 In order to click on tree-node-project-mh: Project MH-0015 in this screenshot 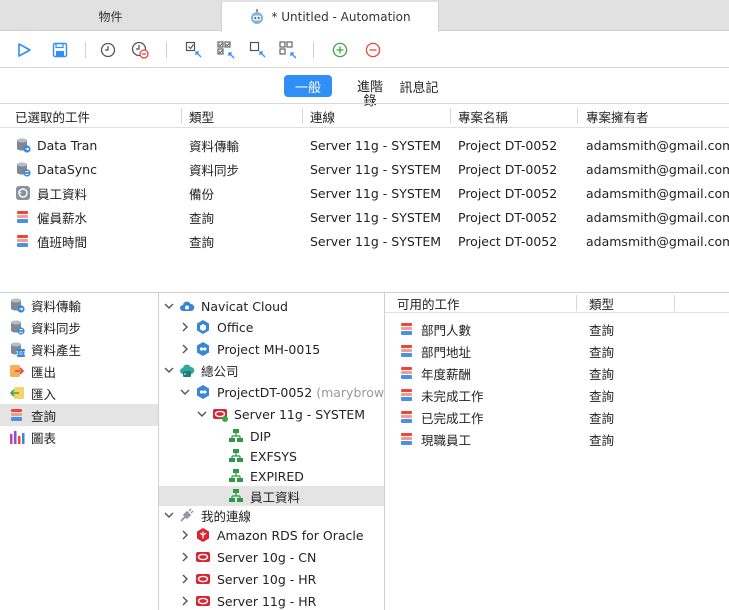, I will do `click(271, 349)`.